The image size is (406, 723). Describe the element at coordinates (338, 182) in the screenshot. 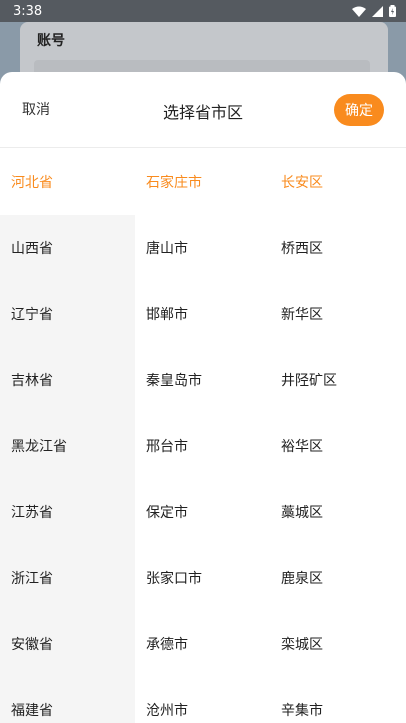

I see `district-option: 长安区` at that location.